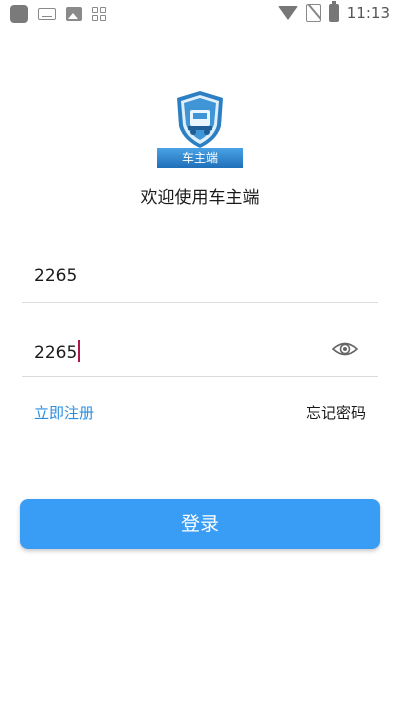 This screenshot has height=711, width=400. What do you see at coordinates (56, 276) in the screenshot?
I see `username-value: 2265` at bounding box center [56, 276].